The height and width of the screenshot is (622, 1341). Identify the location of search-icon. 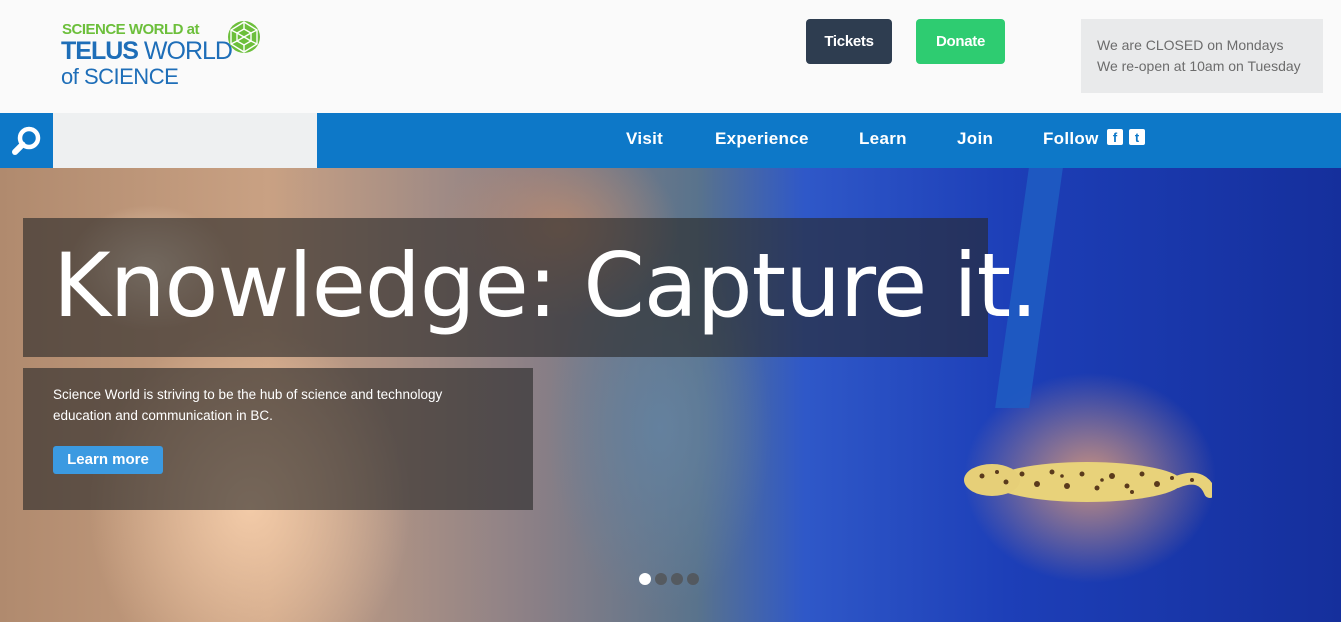
(25, 140).